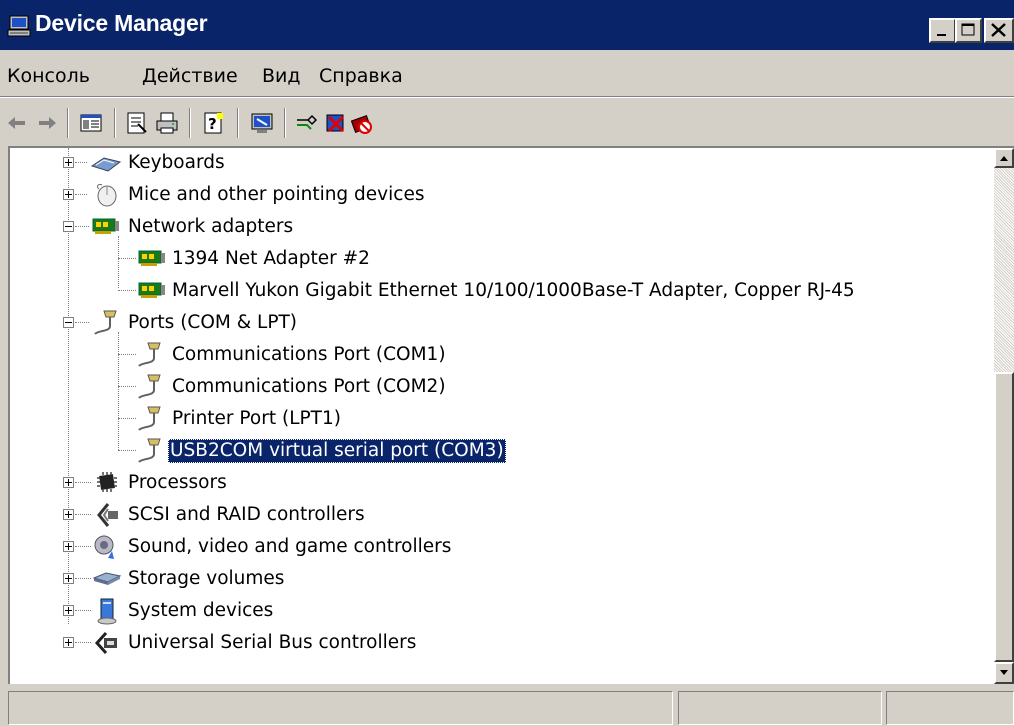 This screenshot has height=726, width=1014. I want to click on print-icon, so click(167, 123).